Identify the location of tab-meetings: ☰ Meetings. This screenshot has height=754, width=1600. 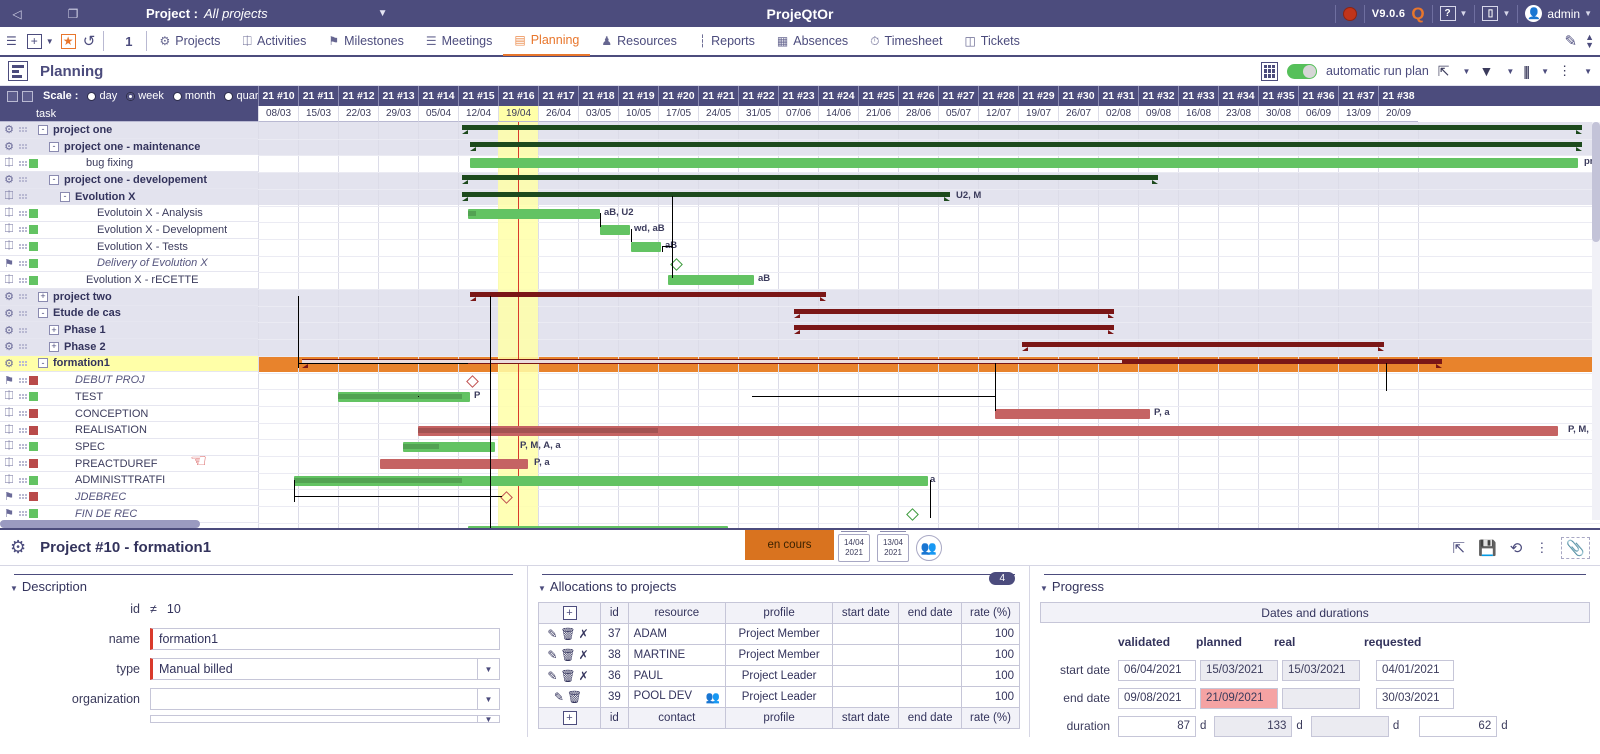
(459, 41).